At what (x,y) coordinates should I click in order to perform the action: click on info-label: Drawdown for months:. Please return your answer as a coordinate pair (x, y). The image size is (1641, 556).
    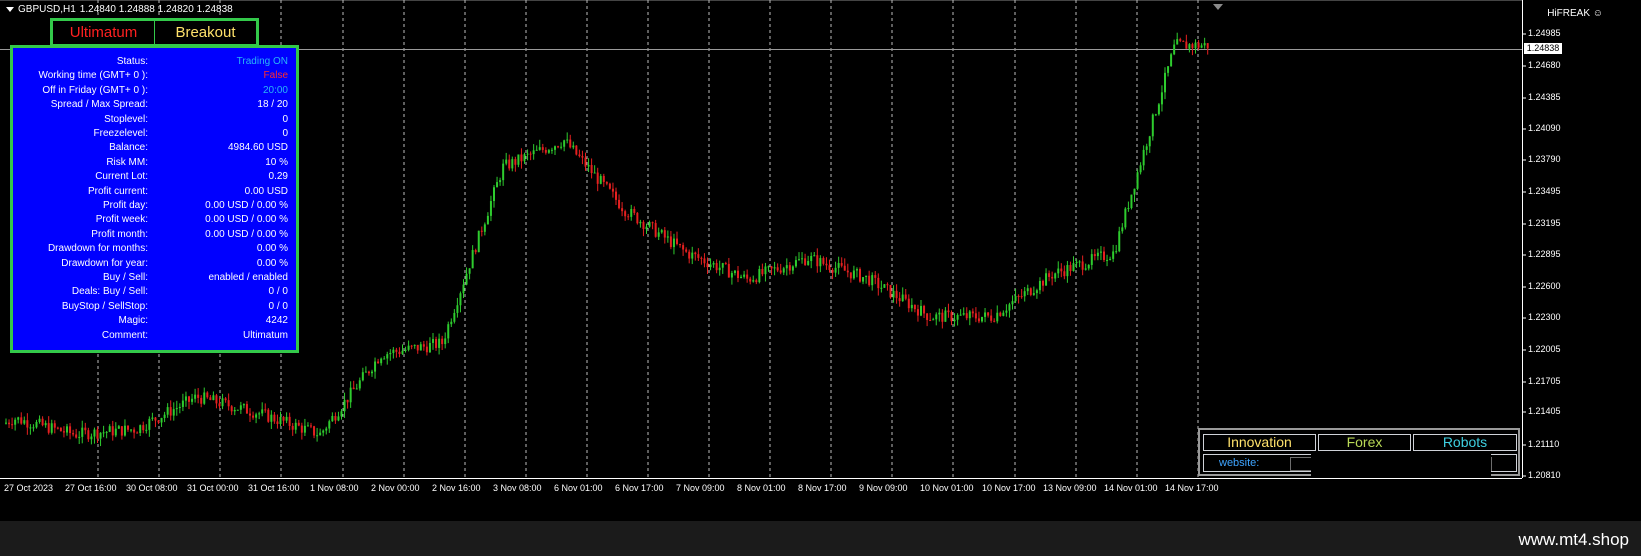
    Looking at the image, I should click on (97, 249).